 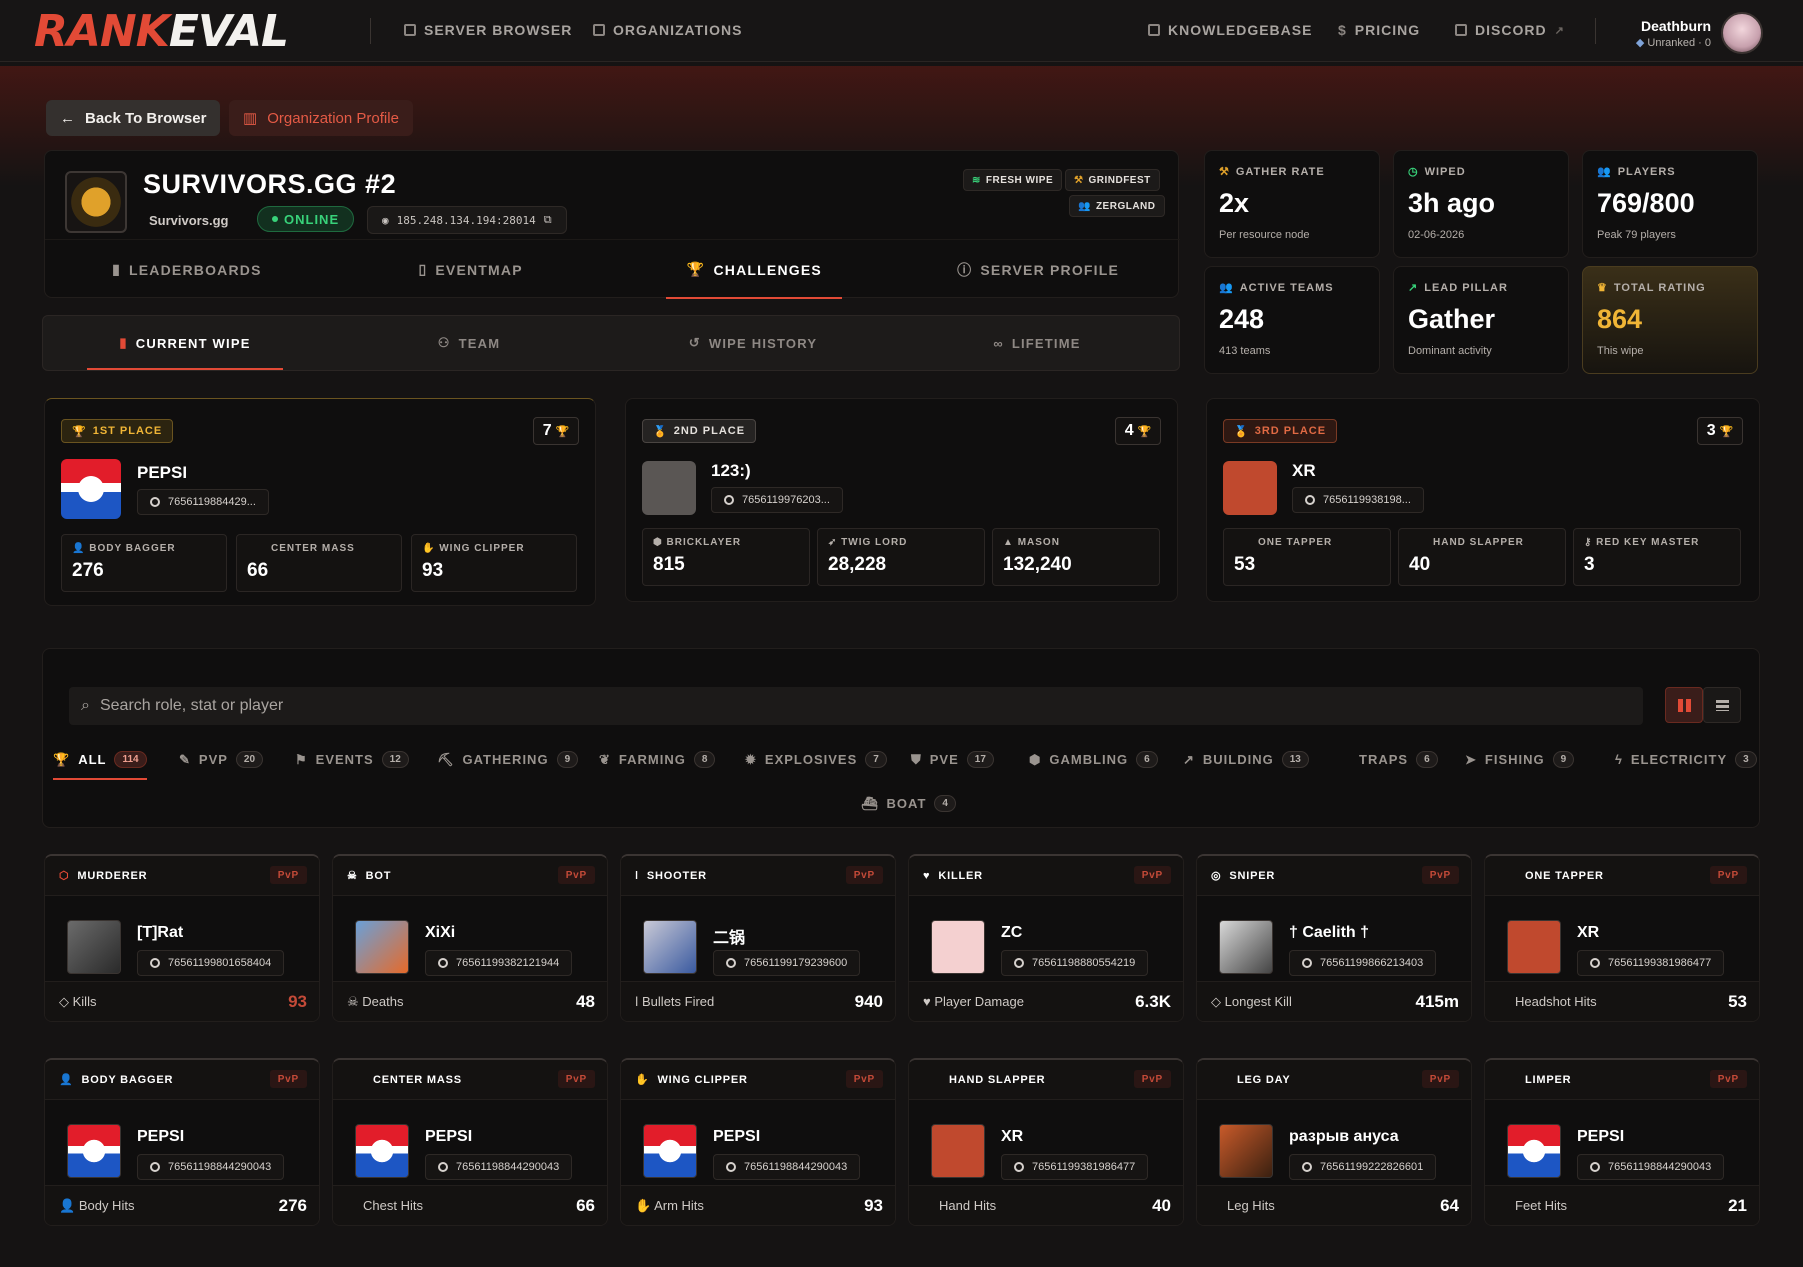 I want to click on stat-name: 👤 Body Hits, so click(x=96, y=1206).